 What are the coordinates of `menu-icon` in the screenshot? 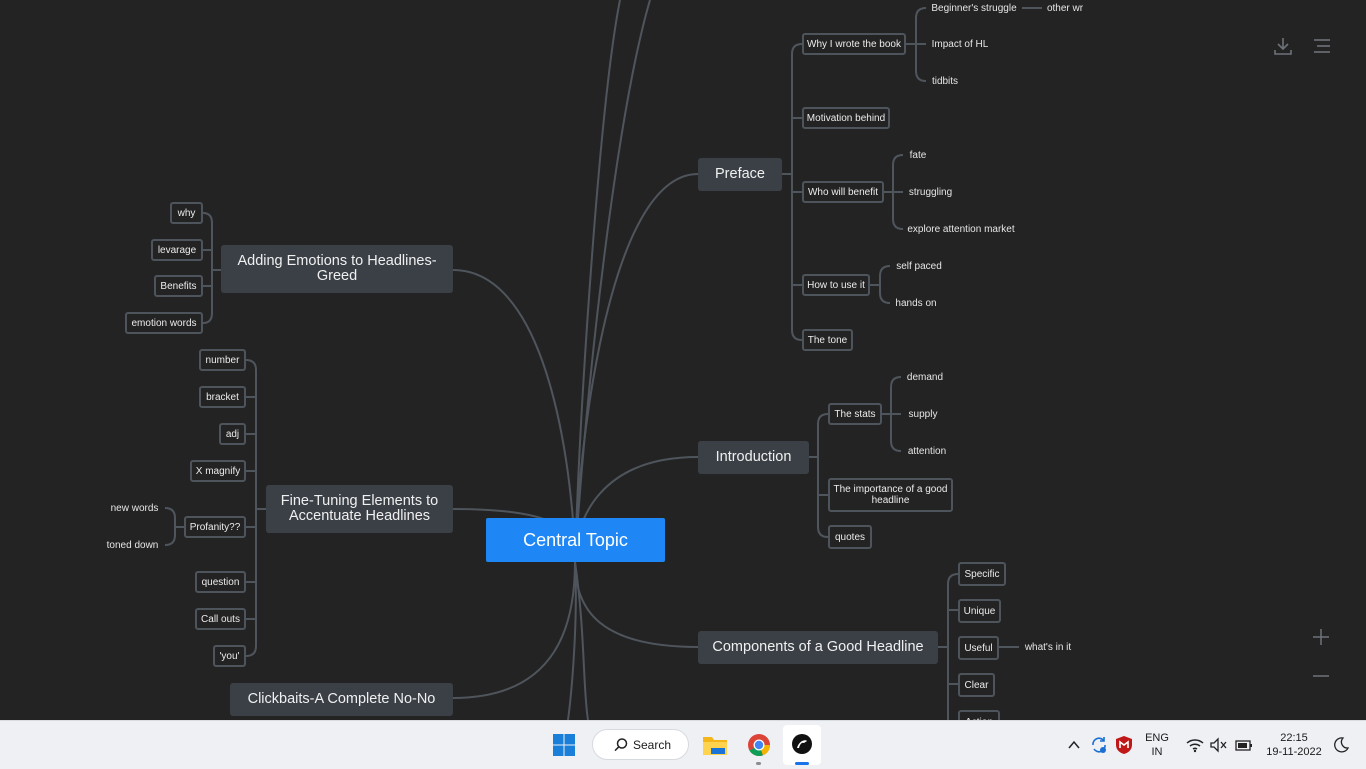 It's located at (1322, 46).